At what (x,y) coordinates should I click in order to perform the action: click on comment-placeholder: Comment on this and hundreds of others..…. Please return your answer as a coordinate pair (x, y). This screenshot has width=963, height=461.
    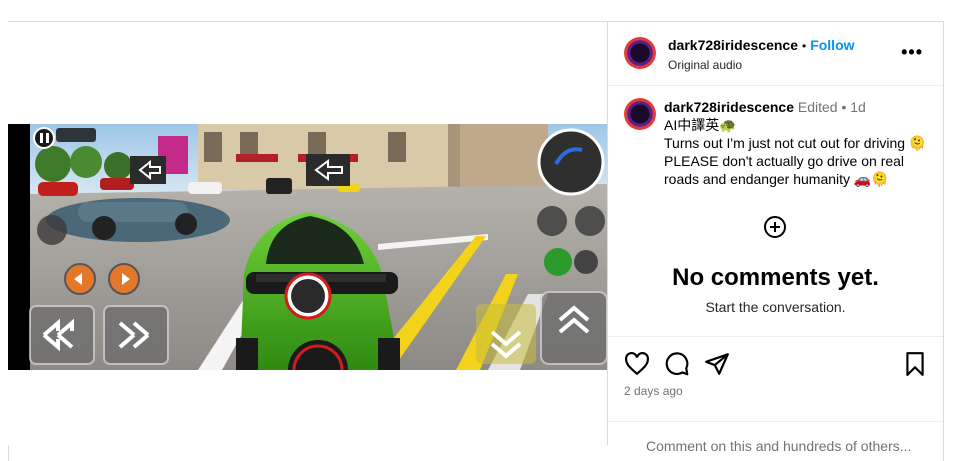
    Looking at the image, I should click on (779, 446).